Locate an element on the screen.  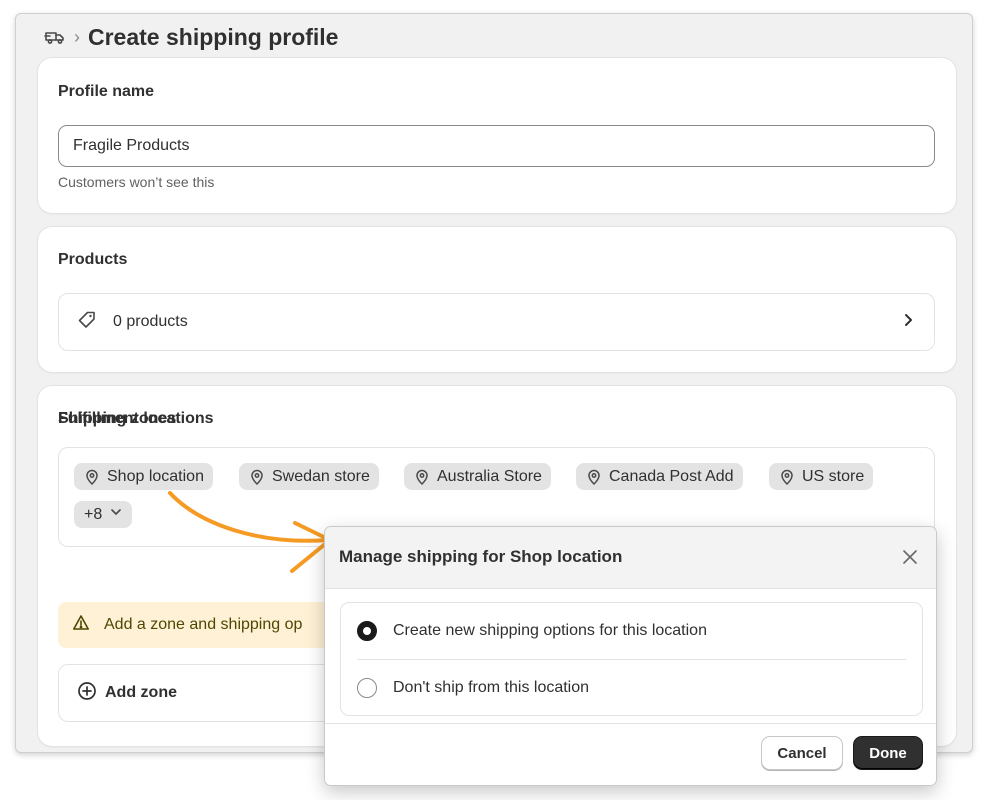
profile-name-input is located at coordinates (496, 146).